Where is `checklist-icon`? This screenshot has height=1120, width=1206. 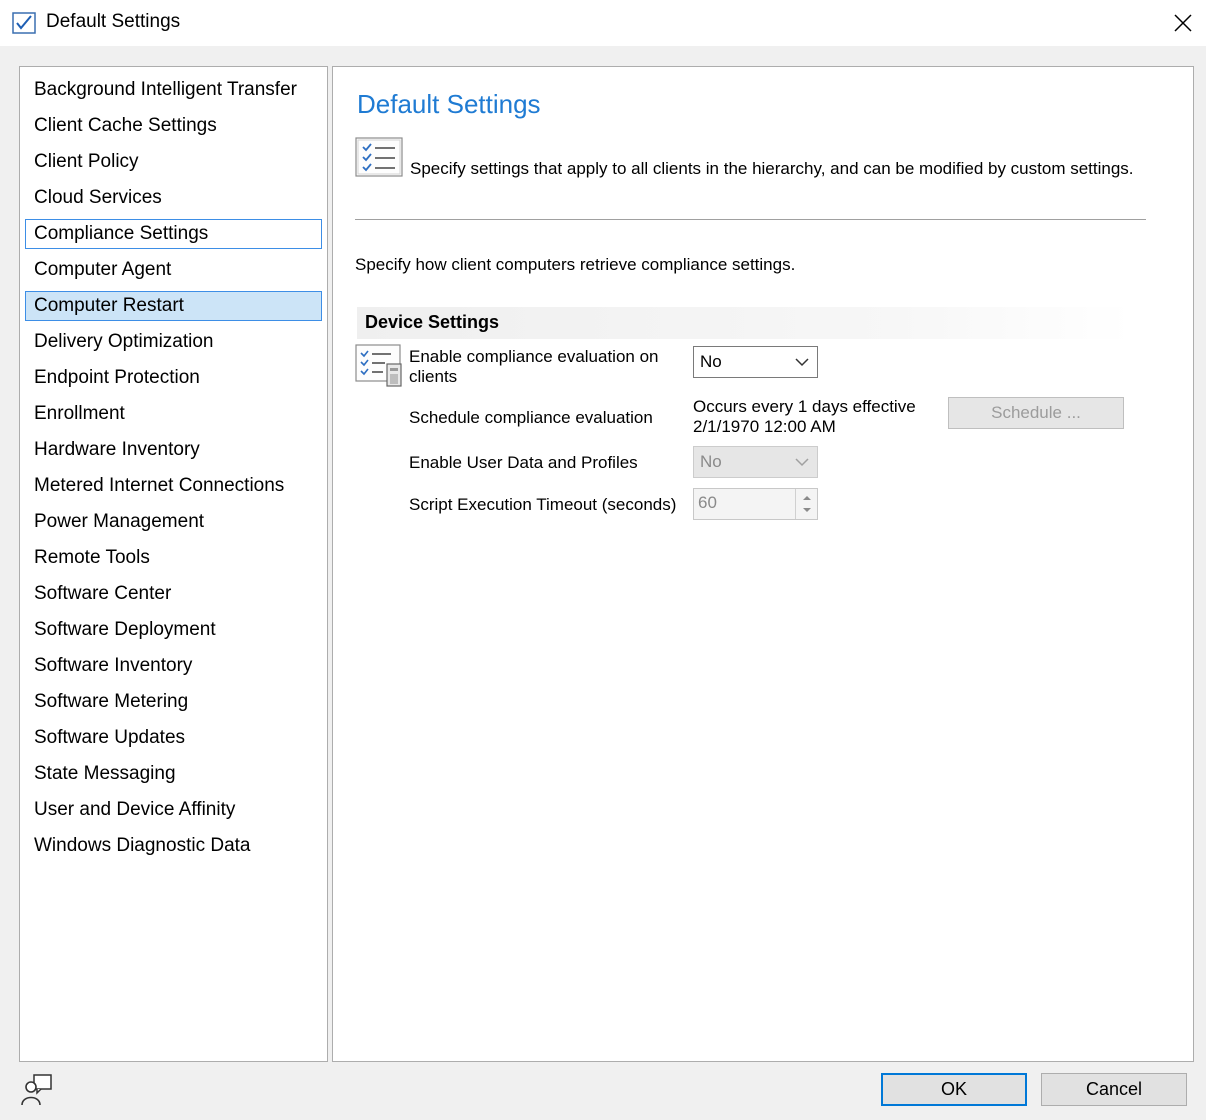
checklist-icon is located at coordinates (380, 158).